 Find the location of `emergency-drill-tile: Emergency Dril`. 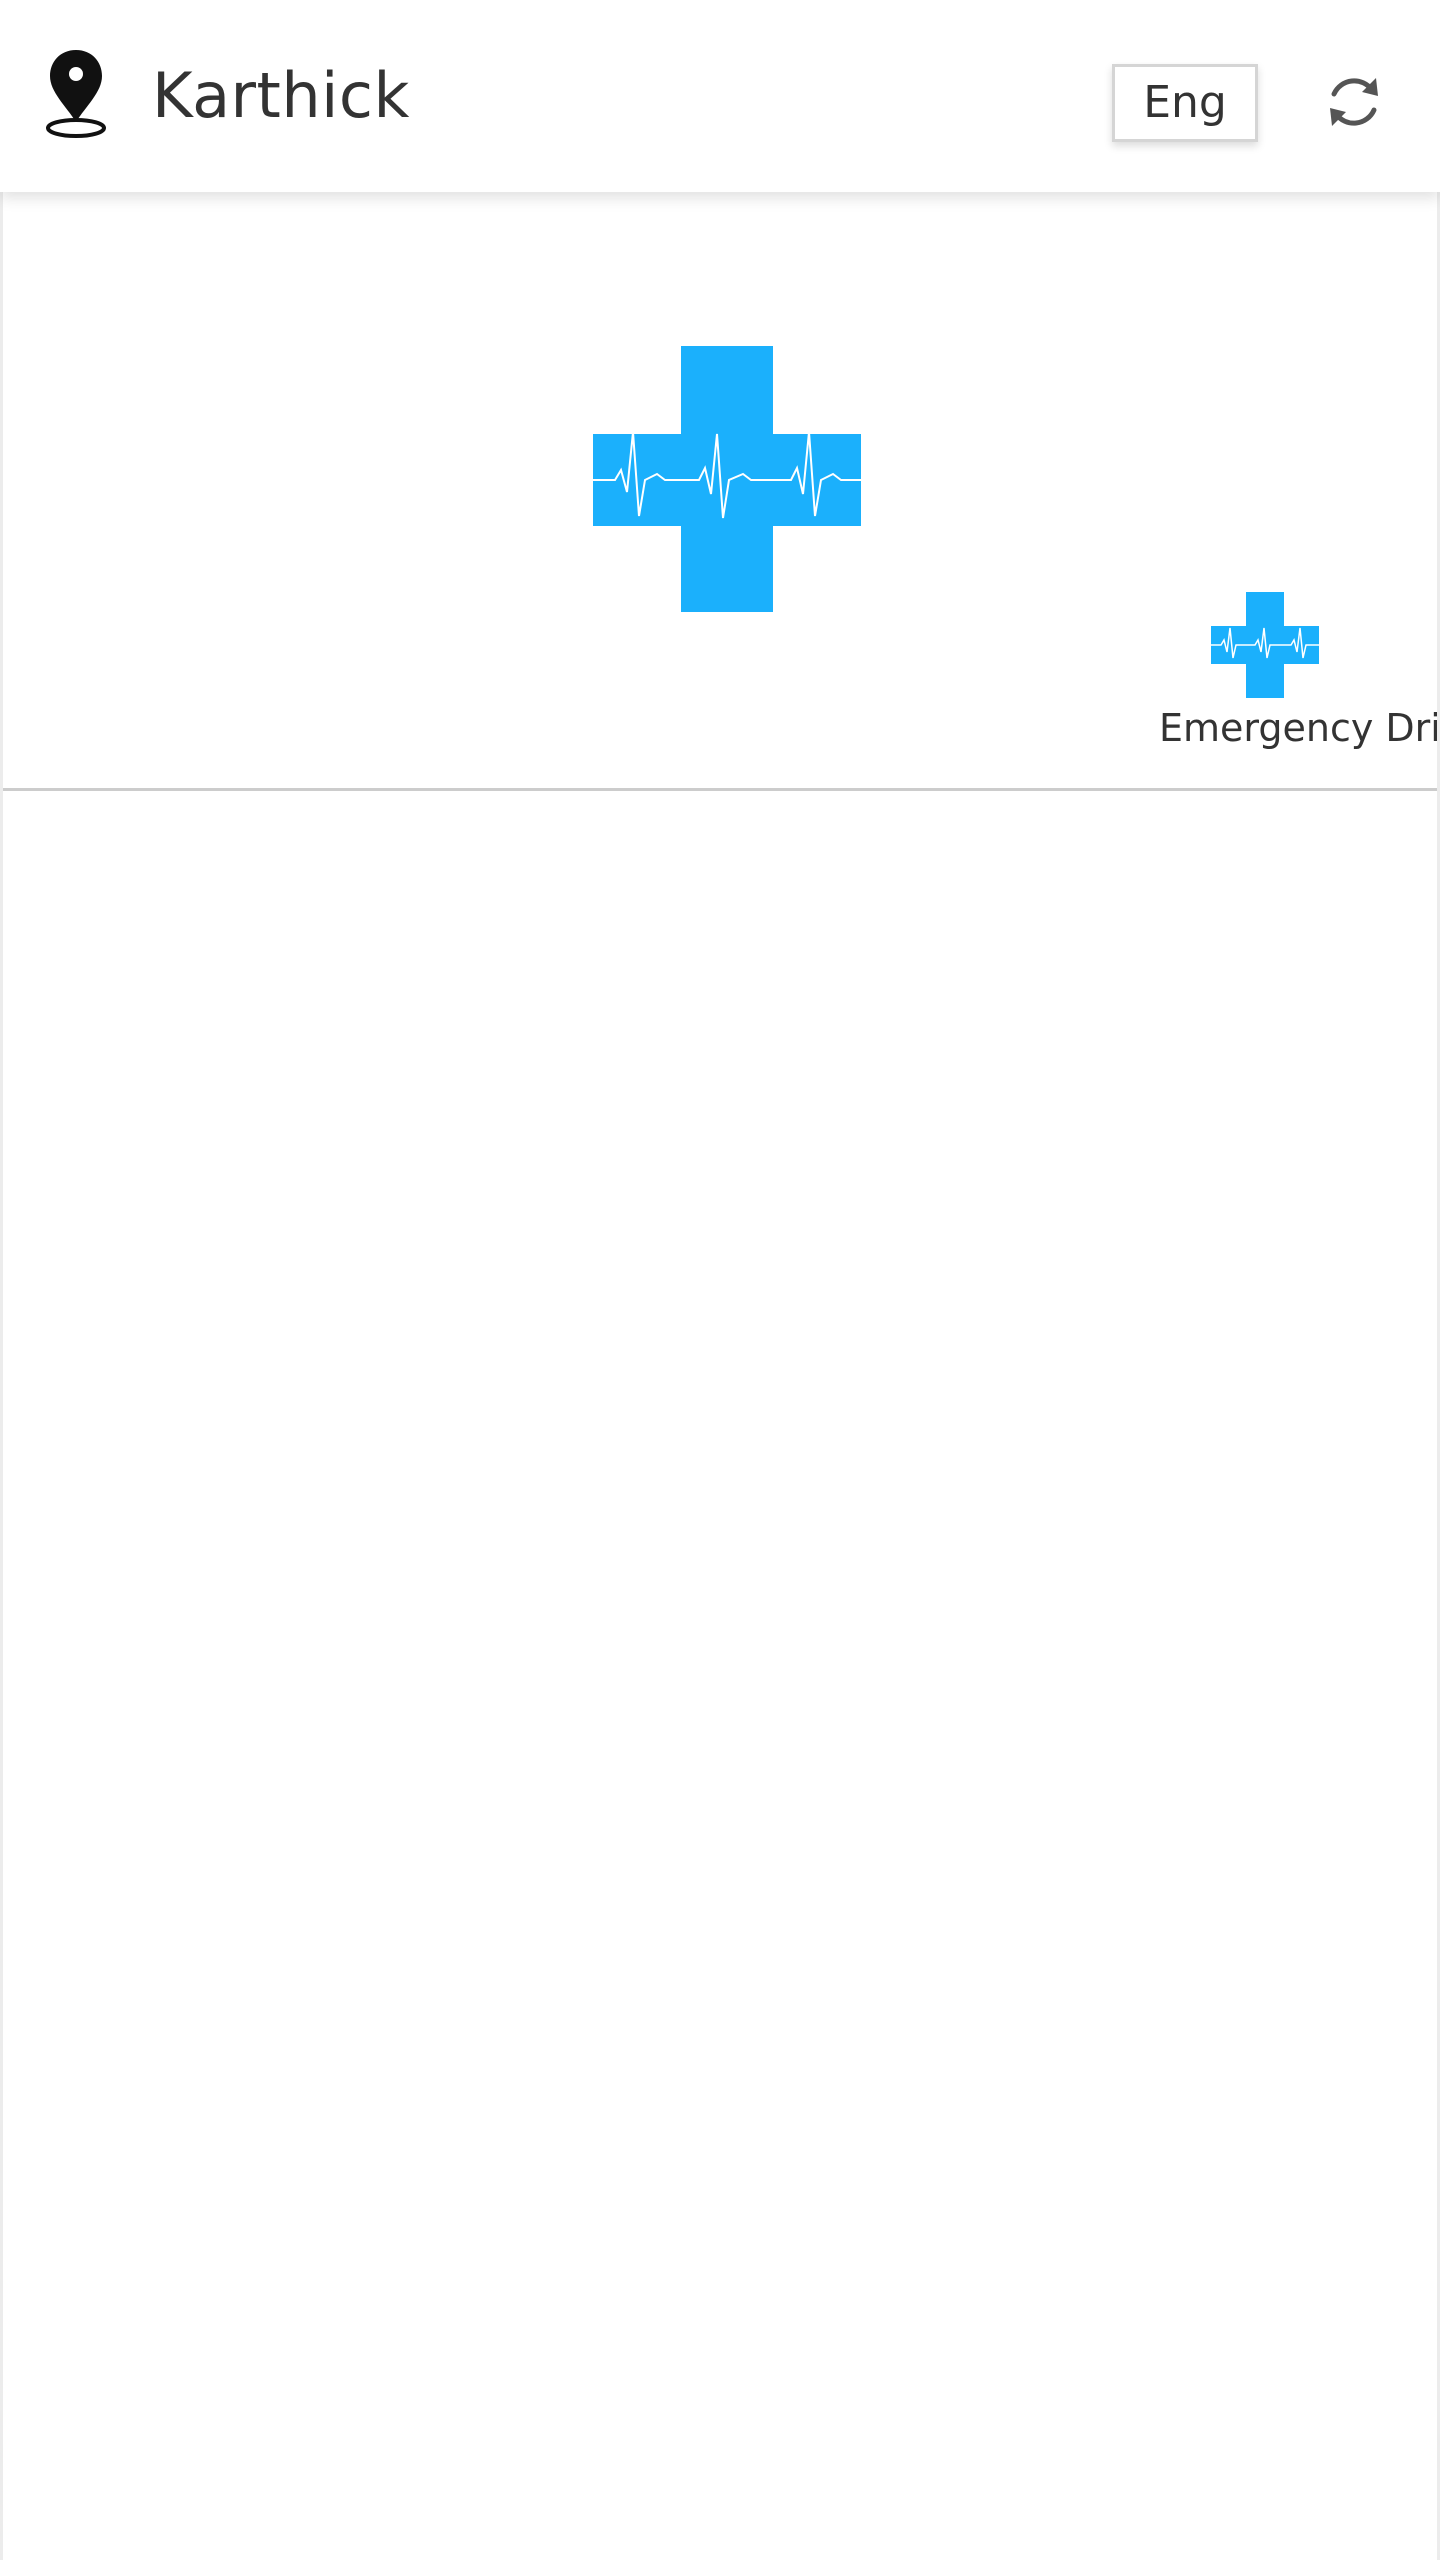

emergency-drill-tile: Emergency Dril is located at coordinates (1287, 682).